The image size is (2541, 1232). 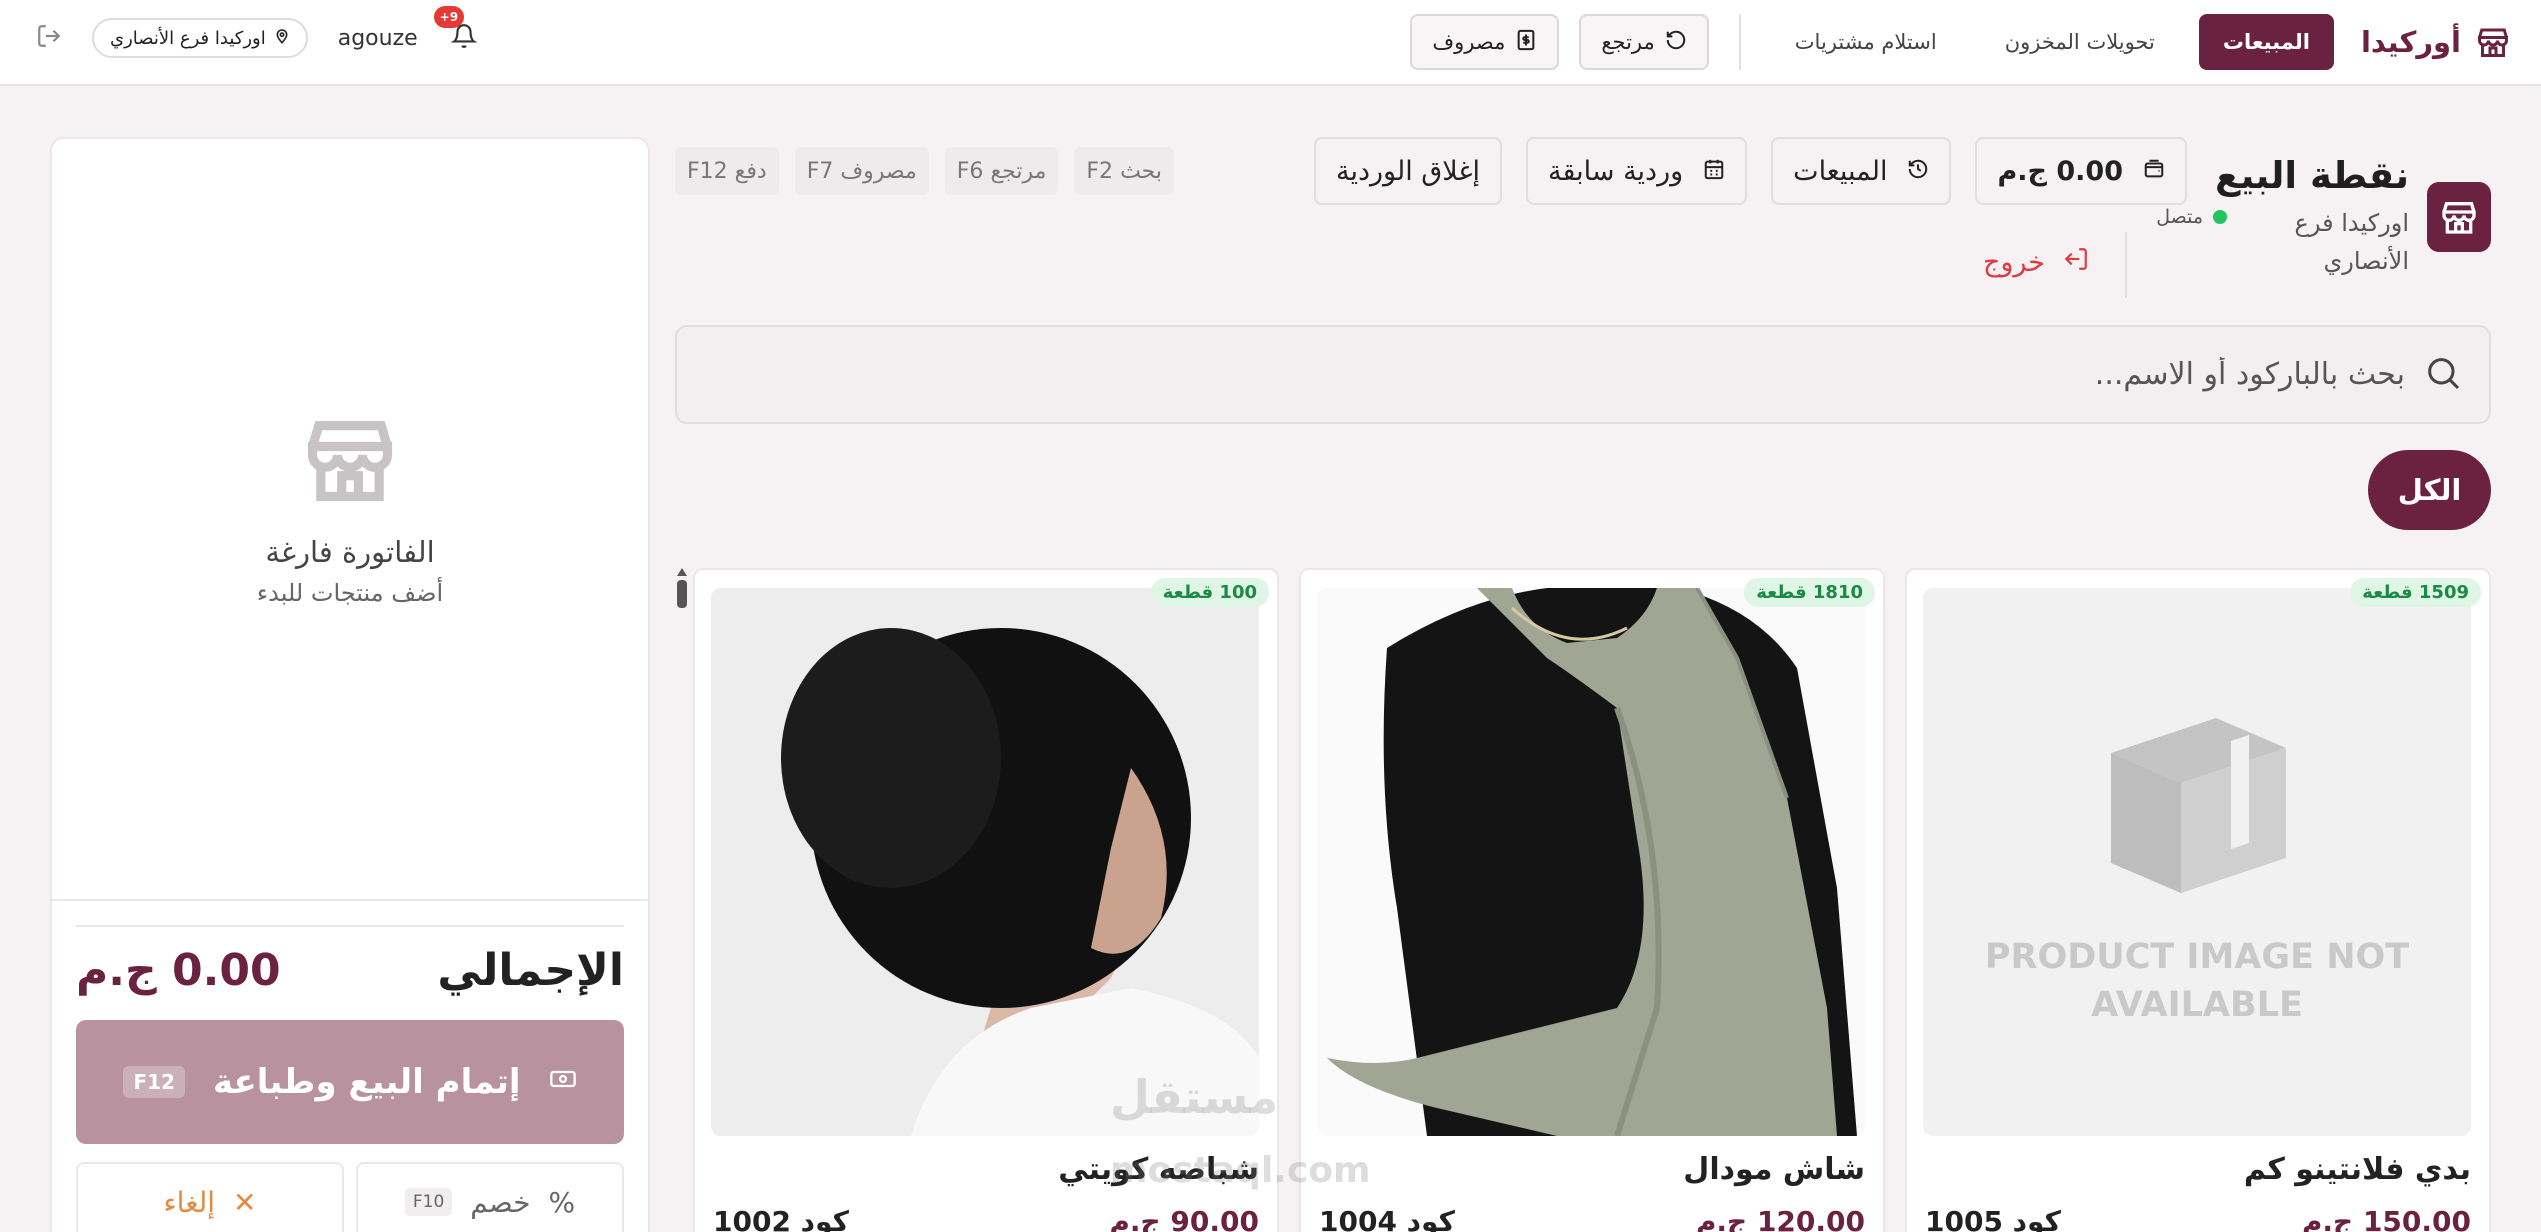 What do you see at coordinates (178, 970) in the screenshot?
I see `total-value: 0.00 ج.م` at bounding box center [178, 970].